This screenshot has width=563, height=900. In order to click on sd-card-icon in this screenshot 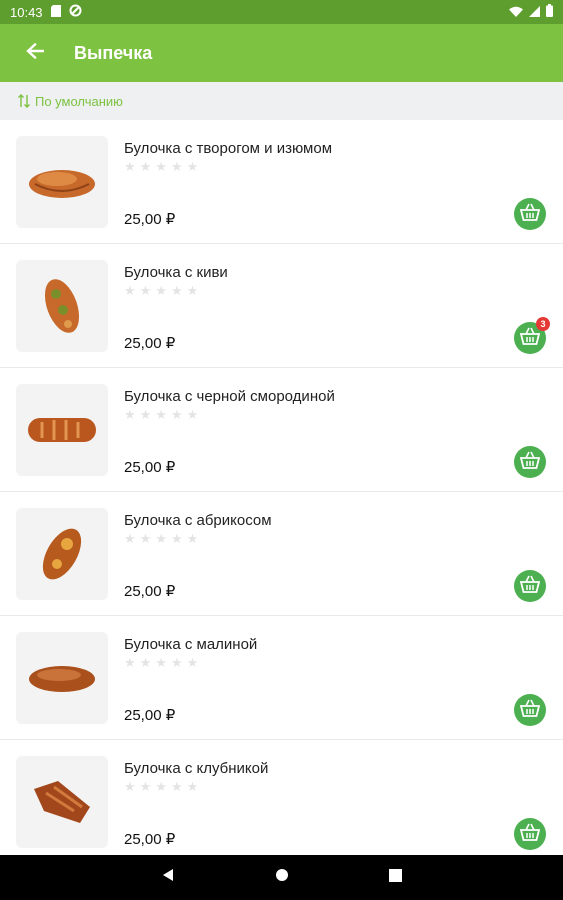, I will do `click(55, 12)`.